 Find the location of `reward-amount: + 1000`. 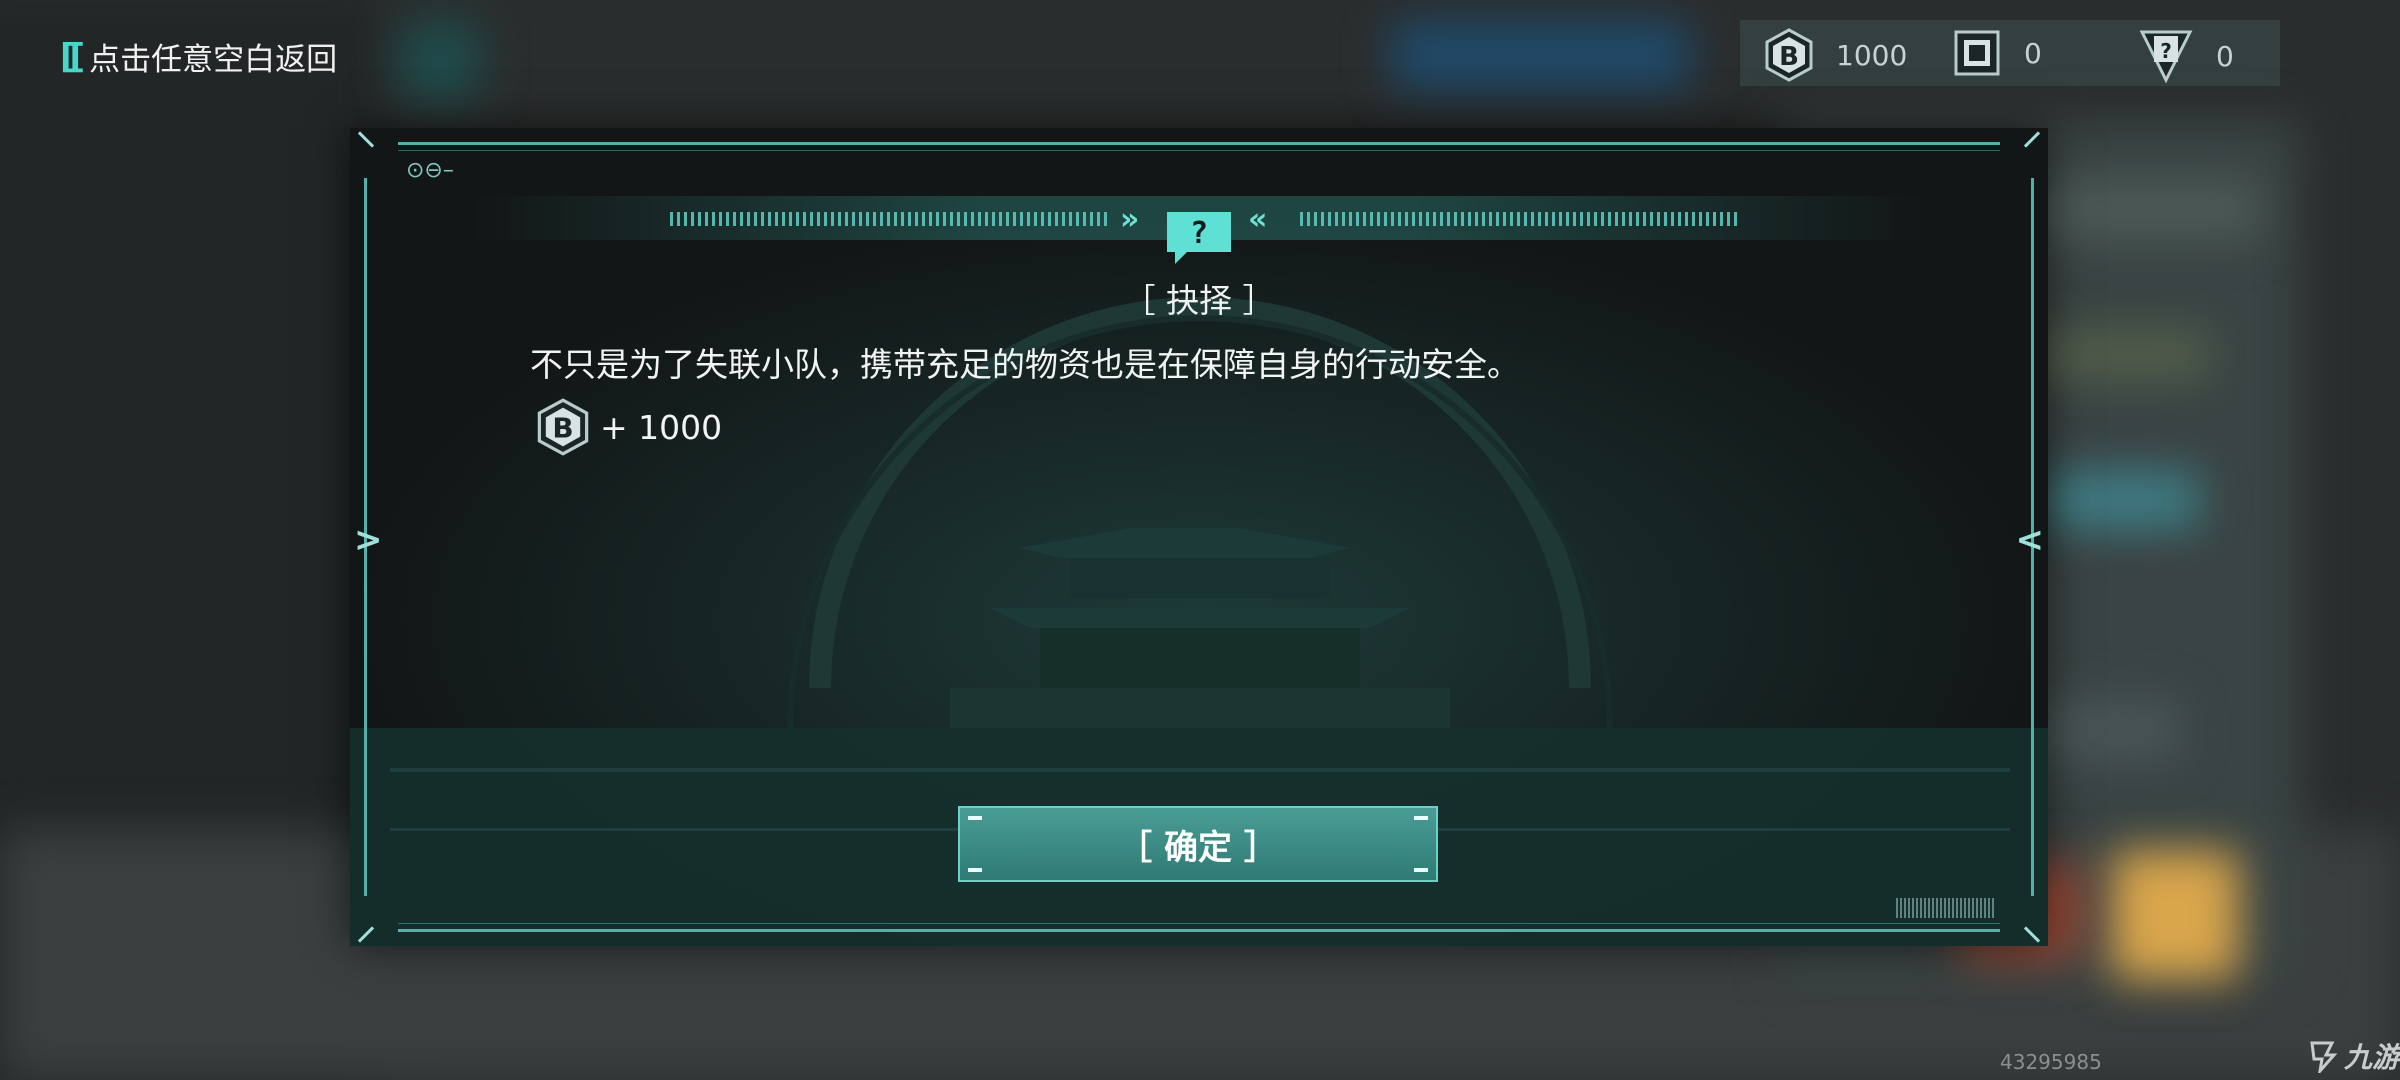

reward-amount: + 1000 is located at coordinates (661, 427).